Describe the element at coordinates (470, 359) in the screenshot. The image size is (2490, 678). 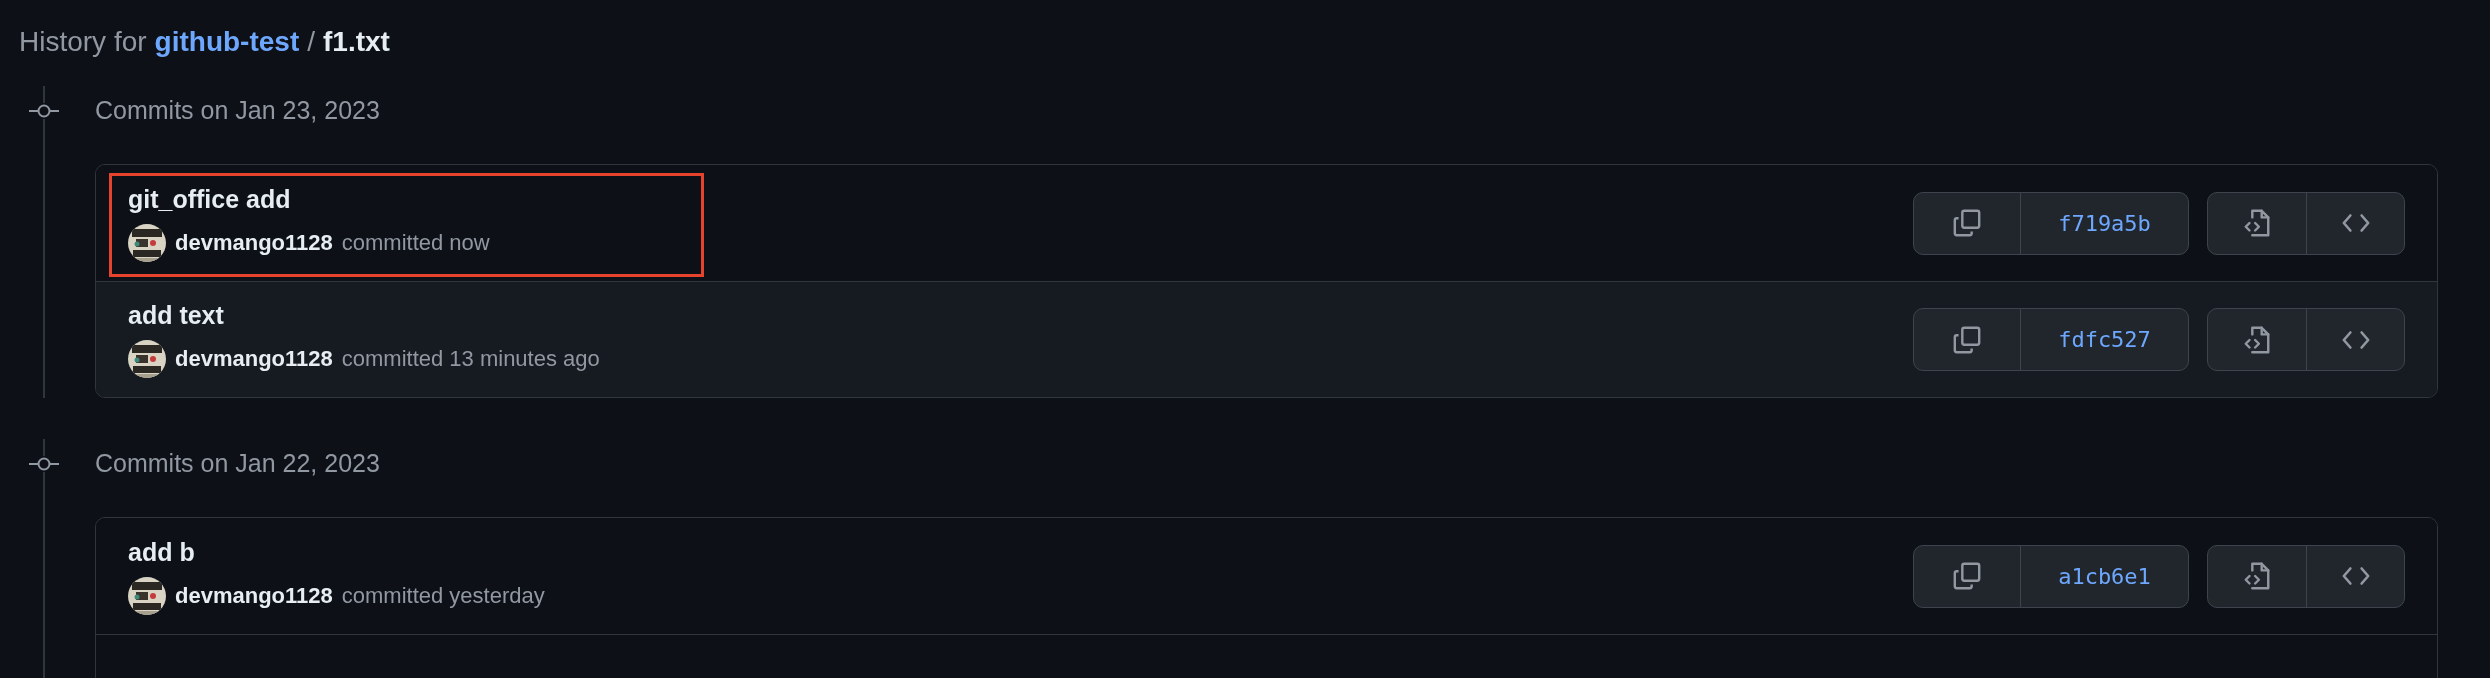
I see `commit-time: committed 13 minutes ago` at that location.